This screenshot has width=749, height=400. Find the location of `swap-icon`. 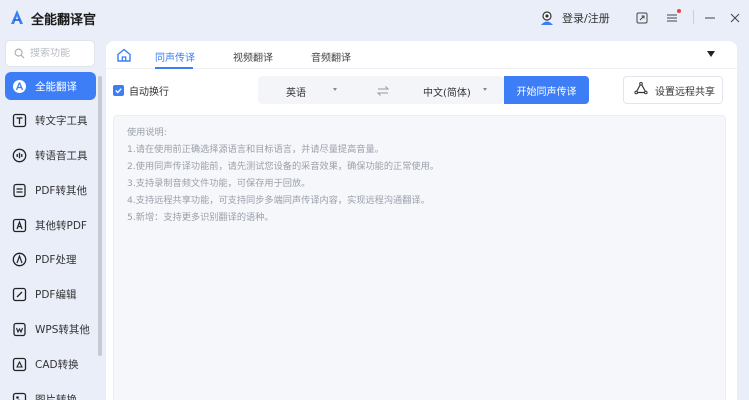

swap-icon is located at coordinates (383, 90).